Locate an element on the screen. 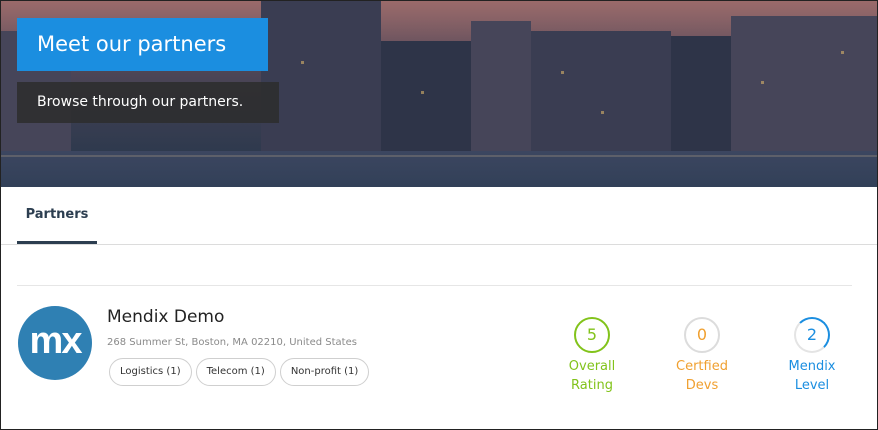 The width and height of the screenshot is (878, 430). page-title: Meet our partners is located at coordinates (142, 44).